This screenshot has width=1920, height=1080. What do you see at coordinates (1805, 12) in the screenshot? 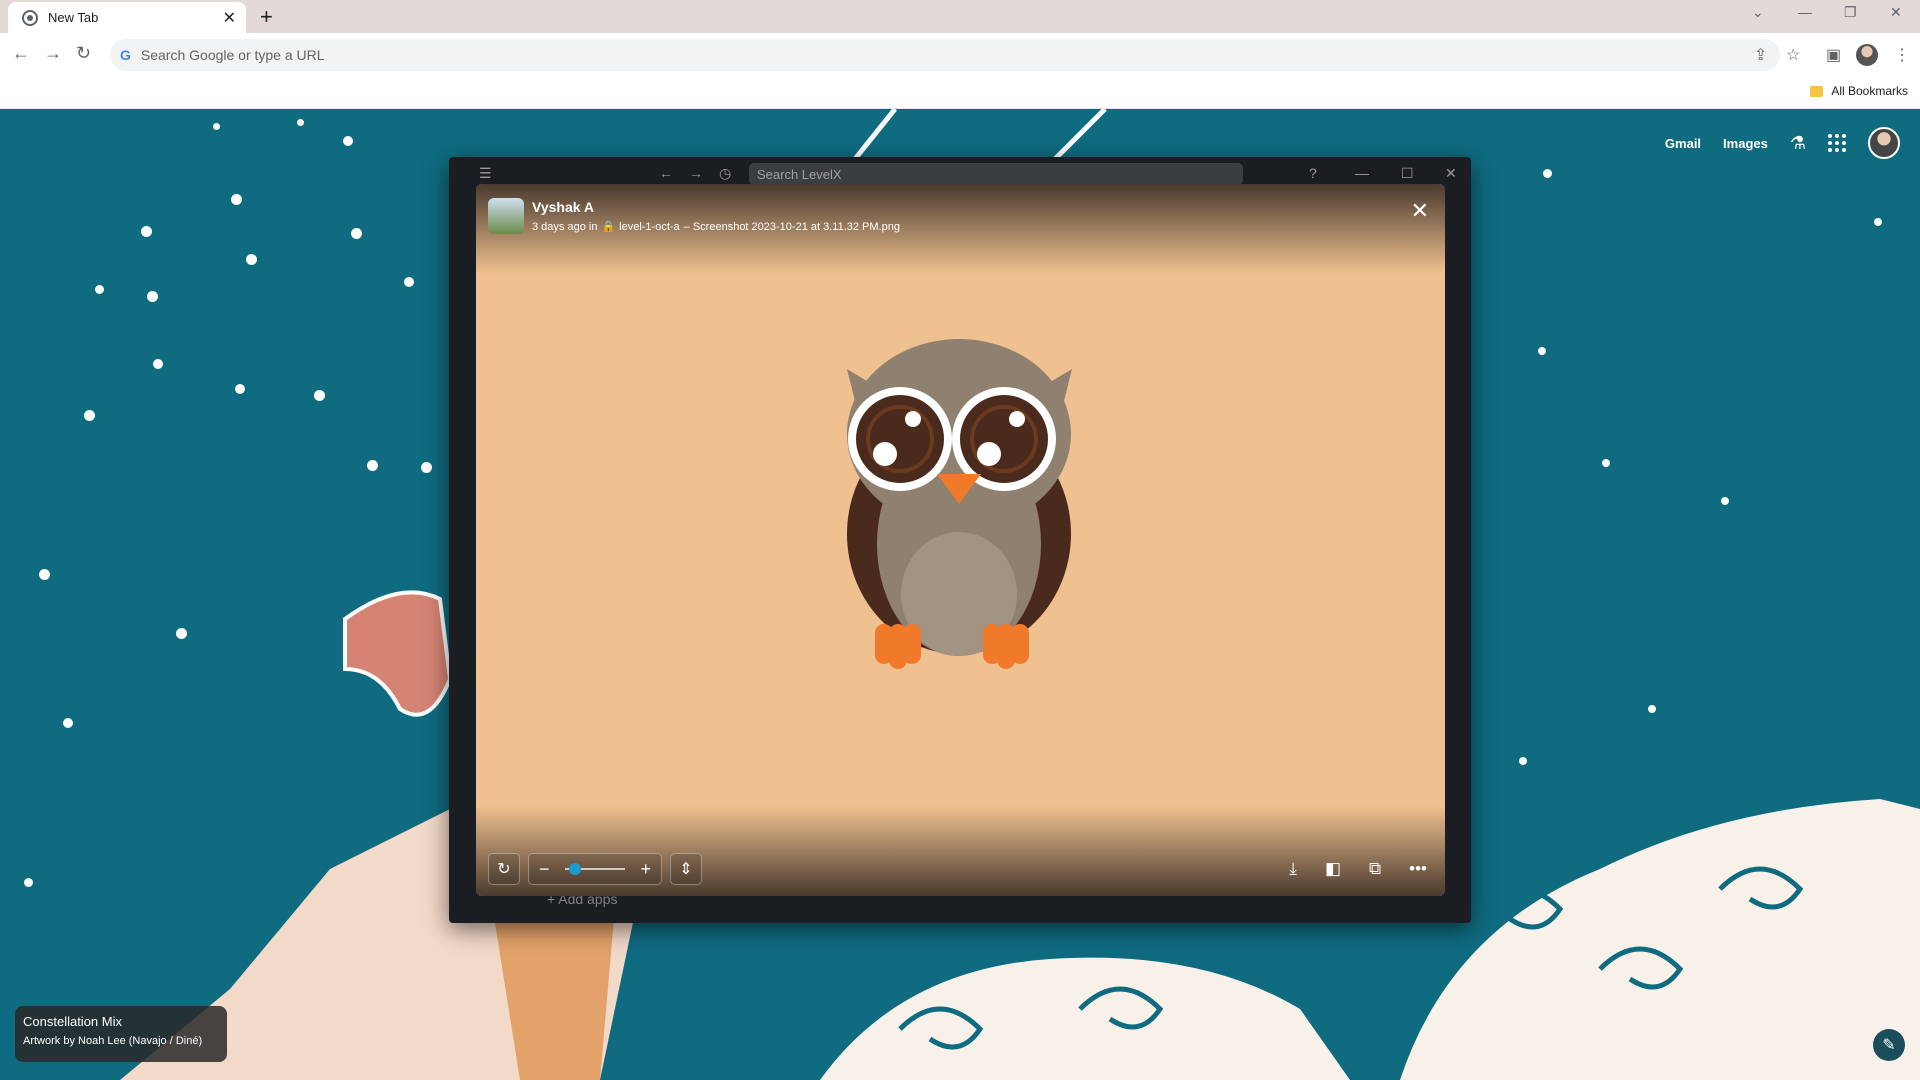
I see `minimize-button: —` at bounding box center [1805, 12].